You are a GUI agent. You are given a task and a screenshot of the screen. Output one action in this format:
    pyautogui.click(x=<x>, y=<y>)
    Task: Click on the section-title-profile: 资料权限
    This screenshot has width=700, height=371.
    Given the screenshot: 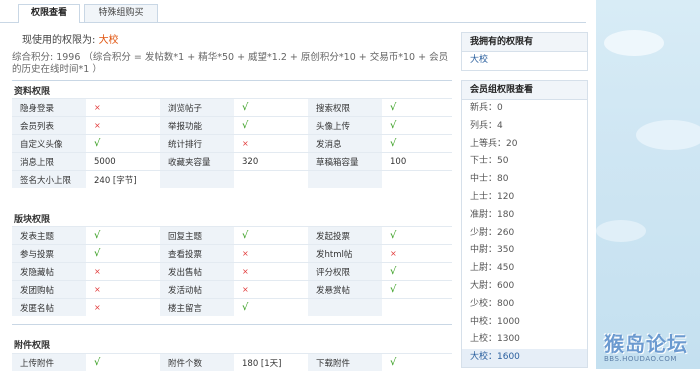 What is the action you would take?
    pyautogui.click(x=32, y=90)
    